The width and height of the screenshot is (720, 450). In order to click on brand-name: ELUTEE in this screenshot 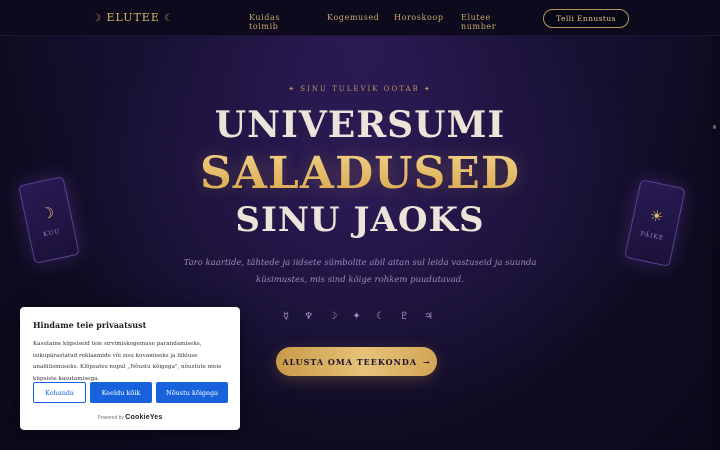, I will do `click(133, 17)`.